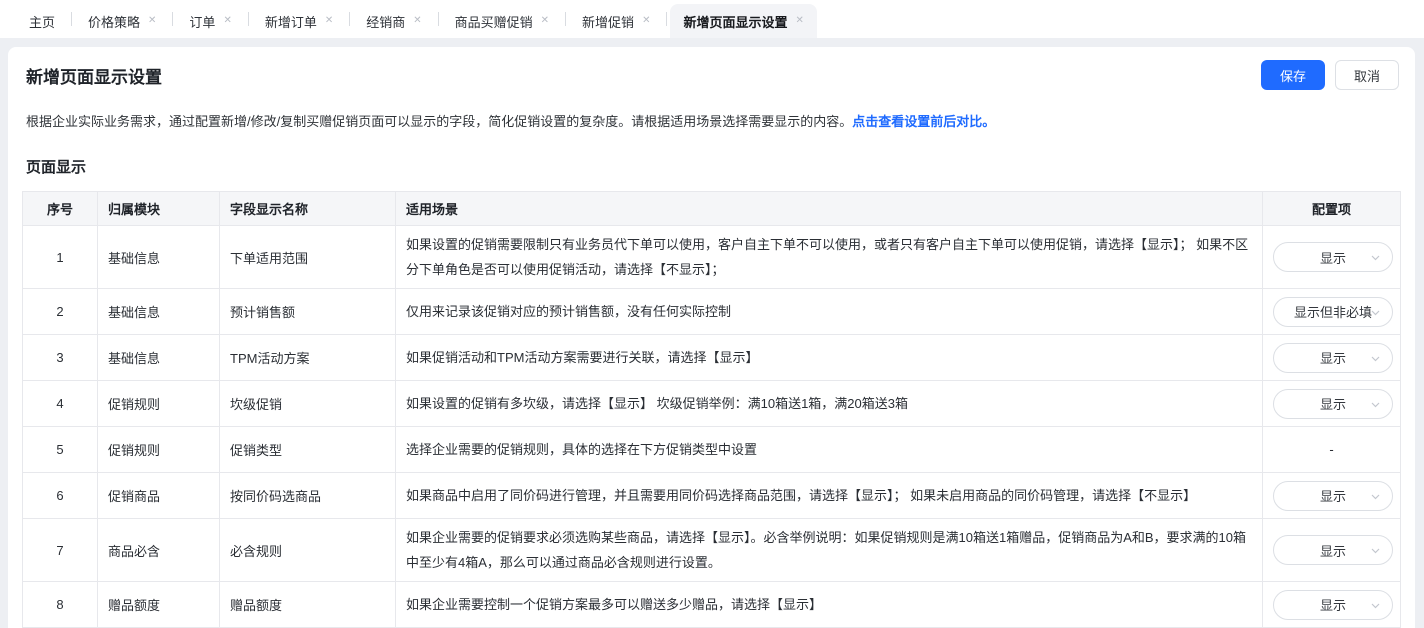  What do you see at coordinates (60, 604) in the screenshot?
I see `row-number-cell: 8` at bounding box center [60, 604].